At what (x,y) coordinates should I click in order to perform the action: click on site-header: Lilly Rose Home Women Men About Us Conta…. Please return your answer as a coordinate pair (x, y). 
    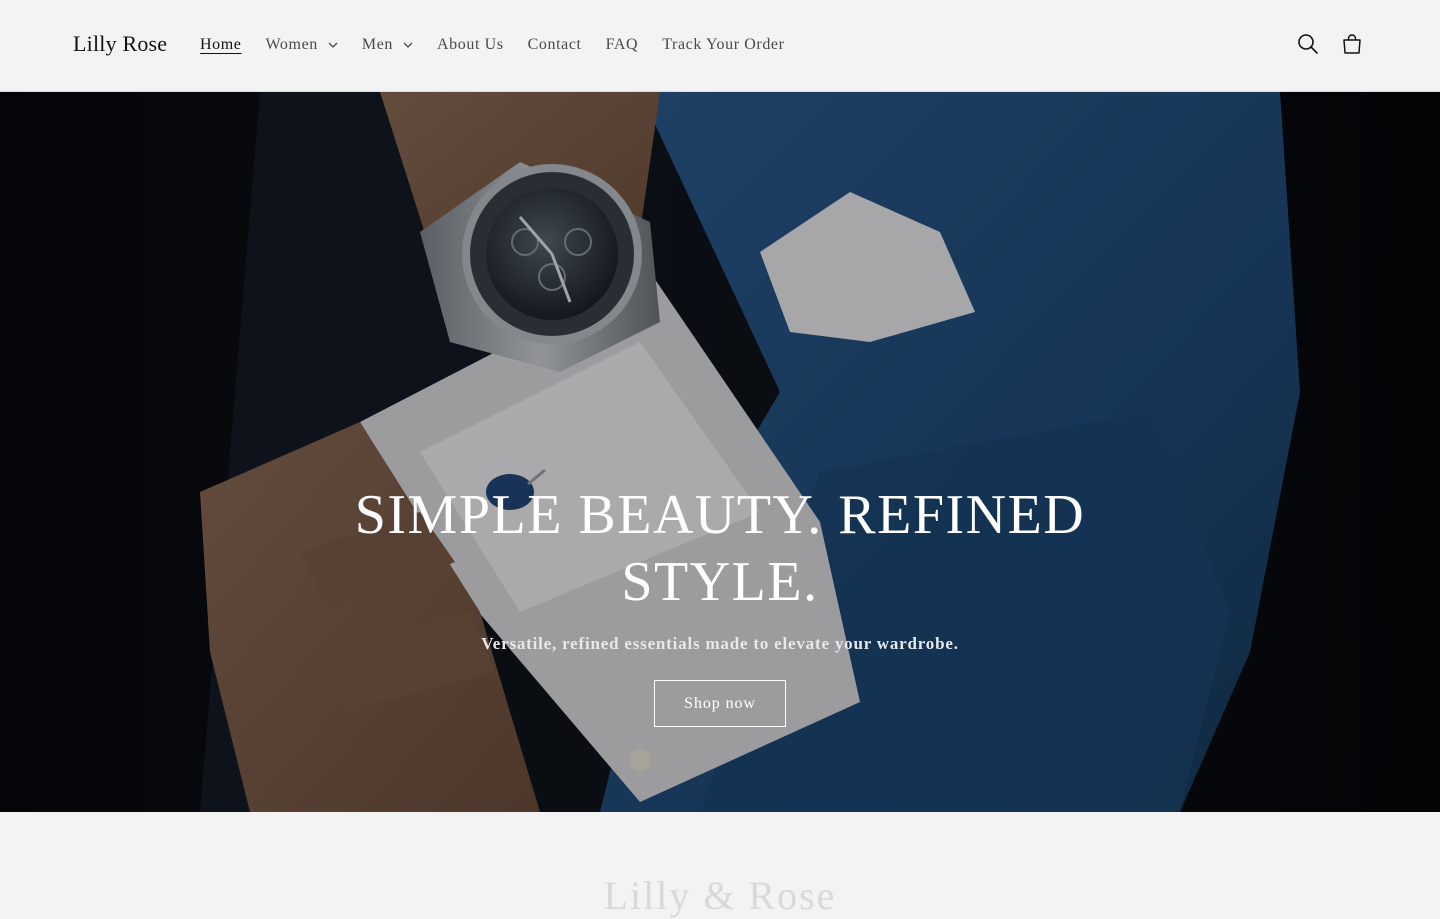
    Looking at the image, I should click on (720, 46).